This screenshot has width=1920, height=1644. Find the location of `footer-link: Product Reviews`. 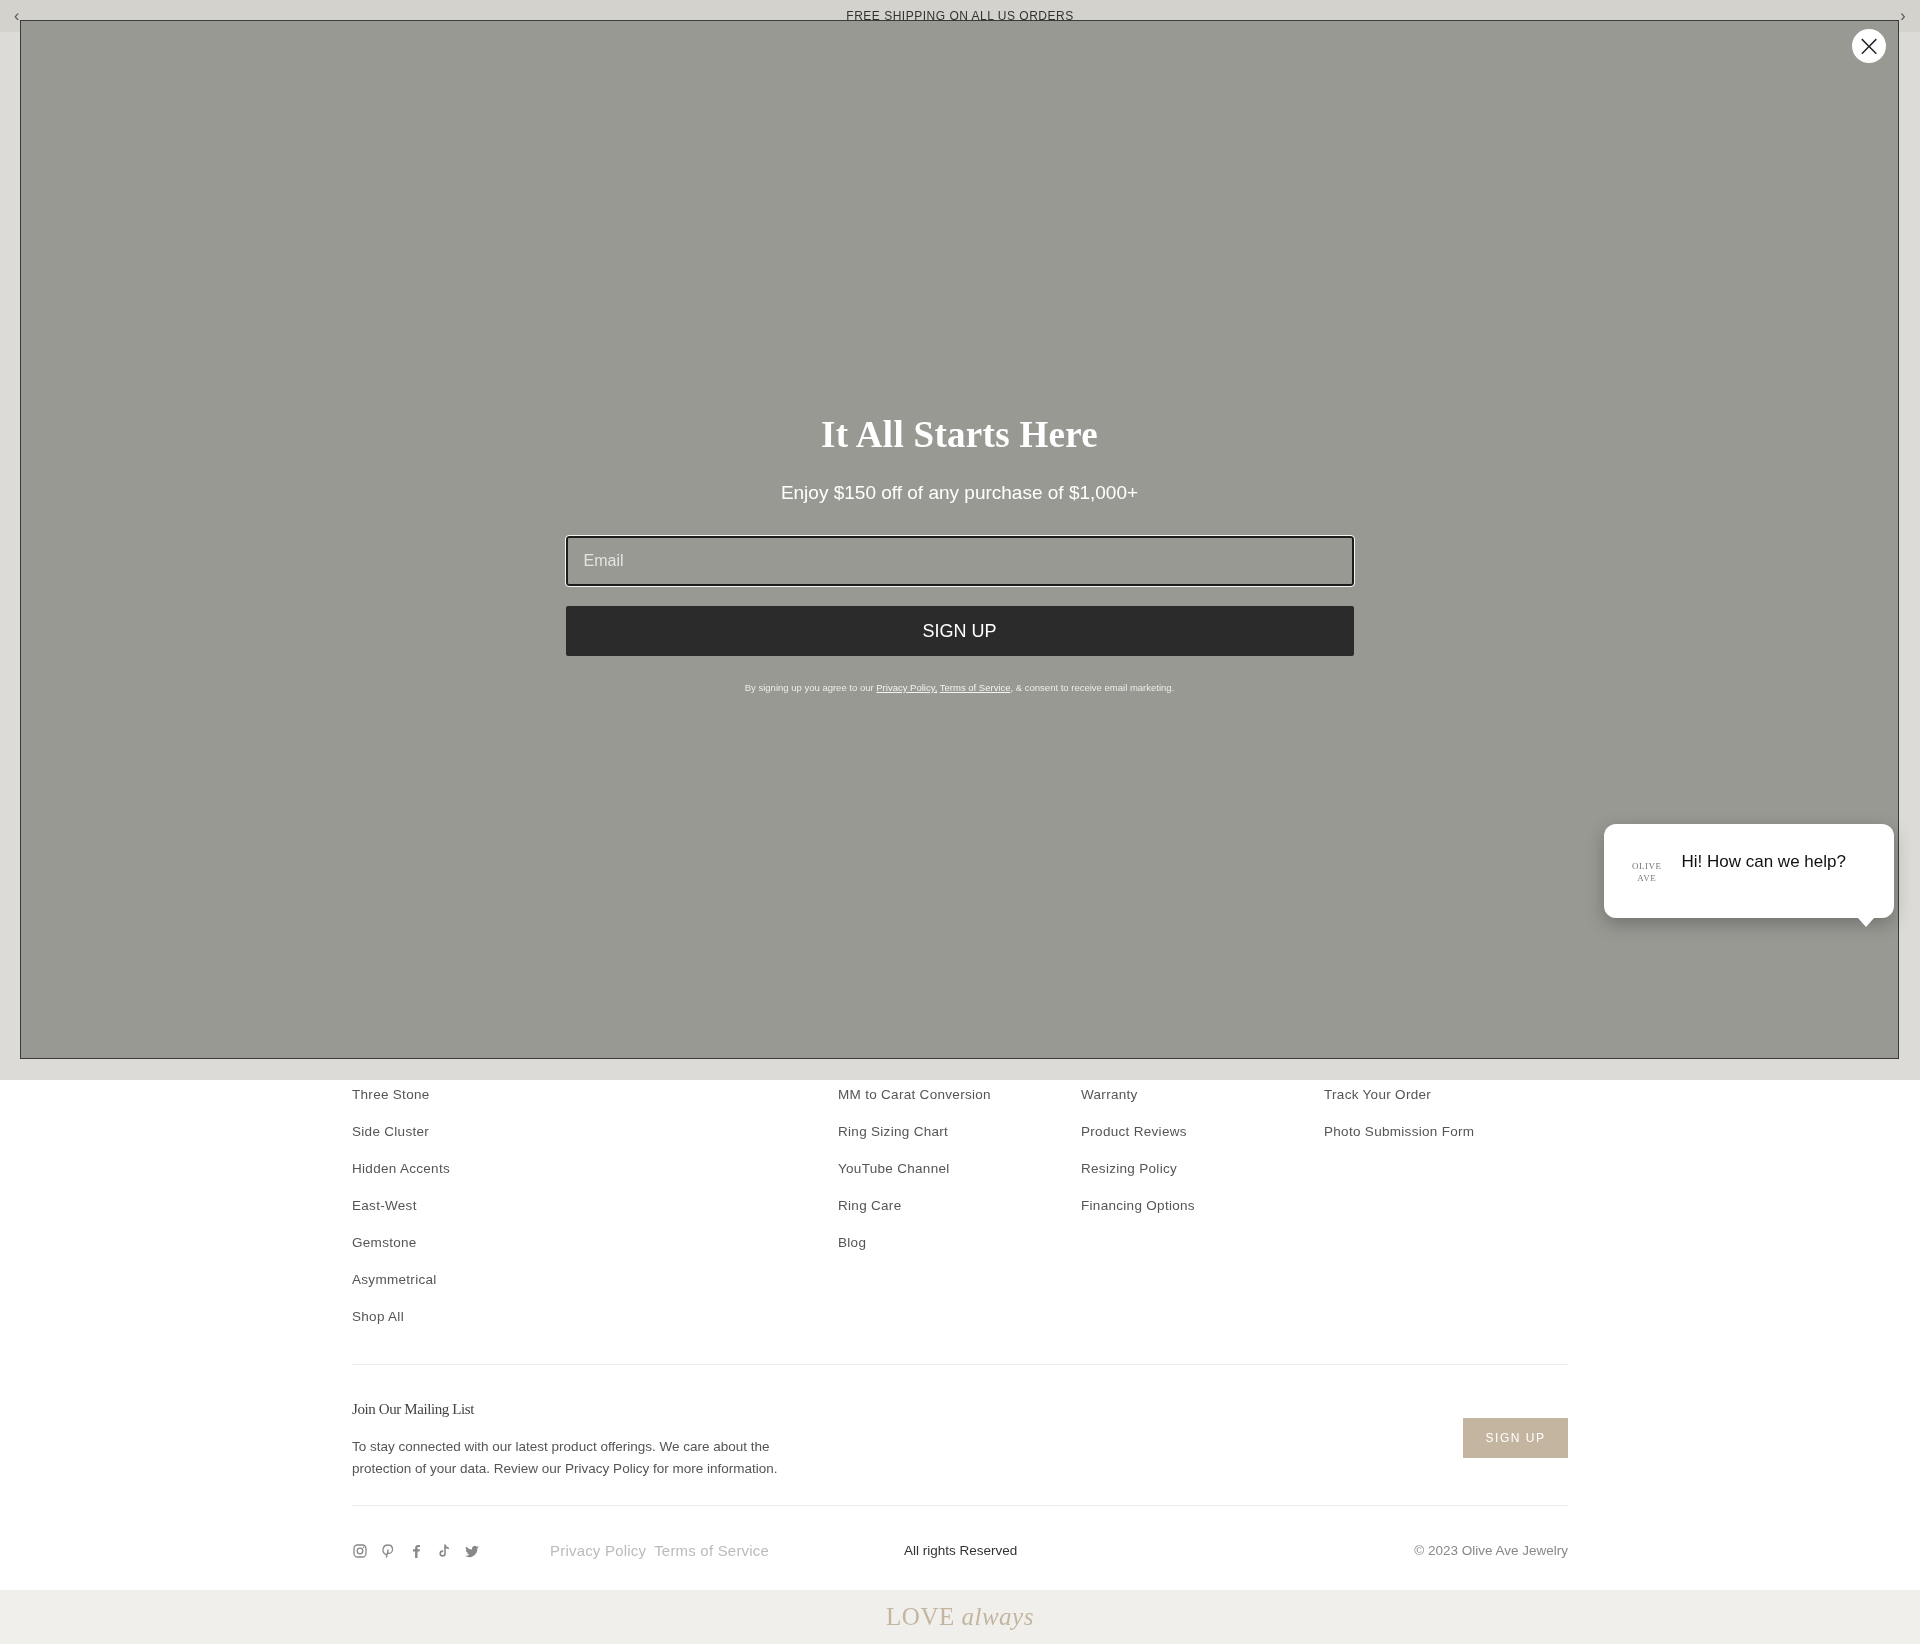

footer-link: Product Reviews is located at coordinates (1202, 1131).